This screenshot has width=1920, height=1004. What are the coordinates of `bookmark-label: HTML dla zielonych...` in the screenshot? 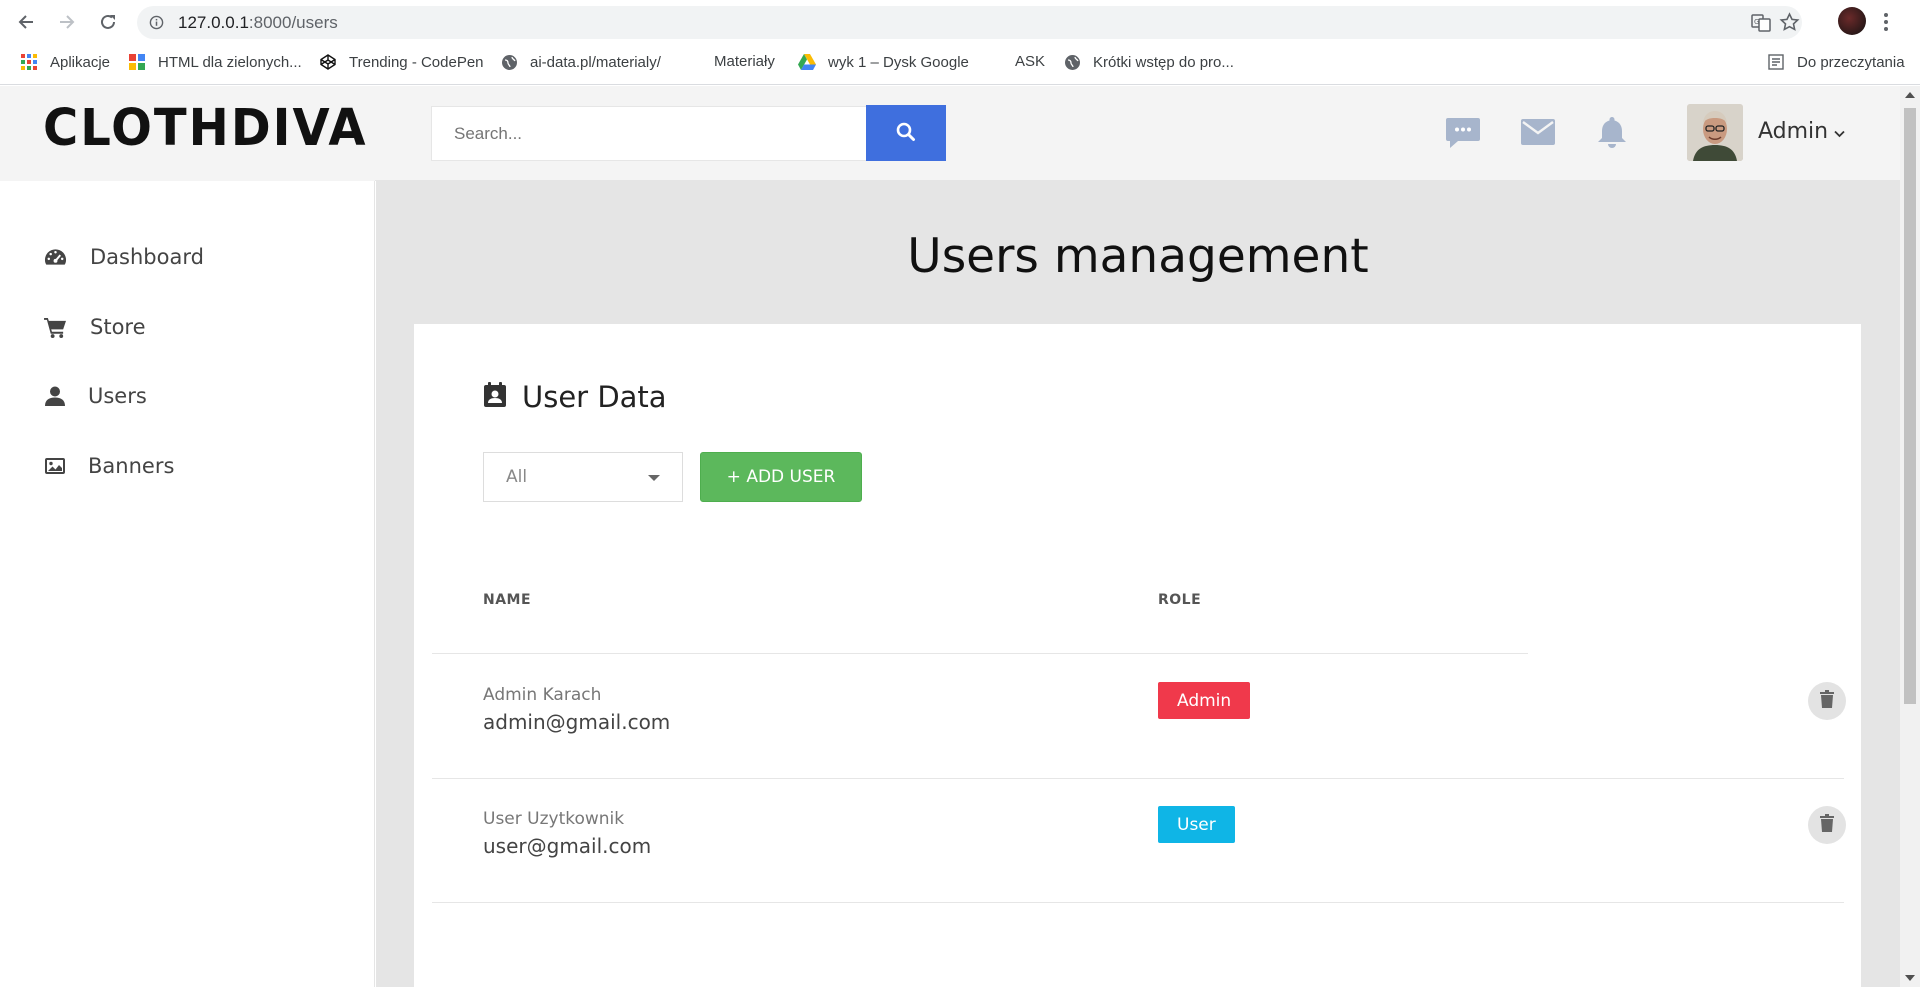 It's located at (230, 62).